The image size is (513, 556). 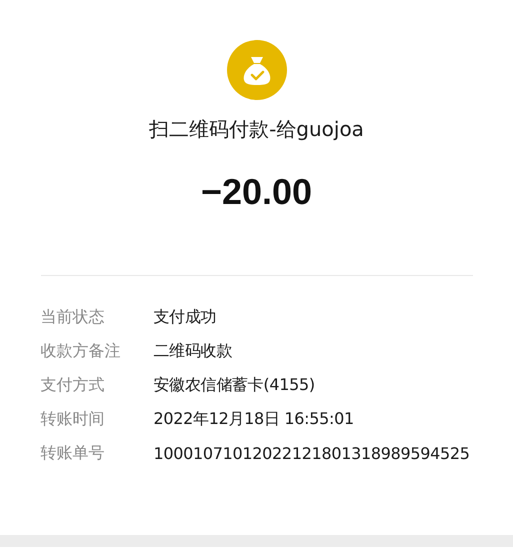 I want to click on money-bag-icon, so click(x=256, y=70).